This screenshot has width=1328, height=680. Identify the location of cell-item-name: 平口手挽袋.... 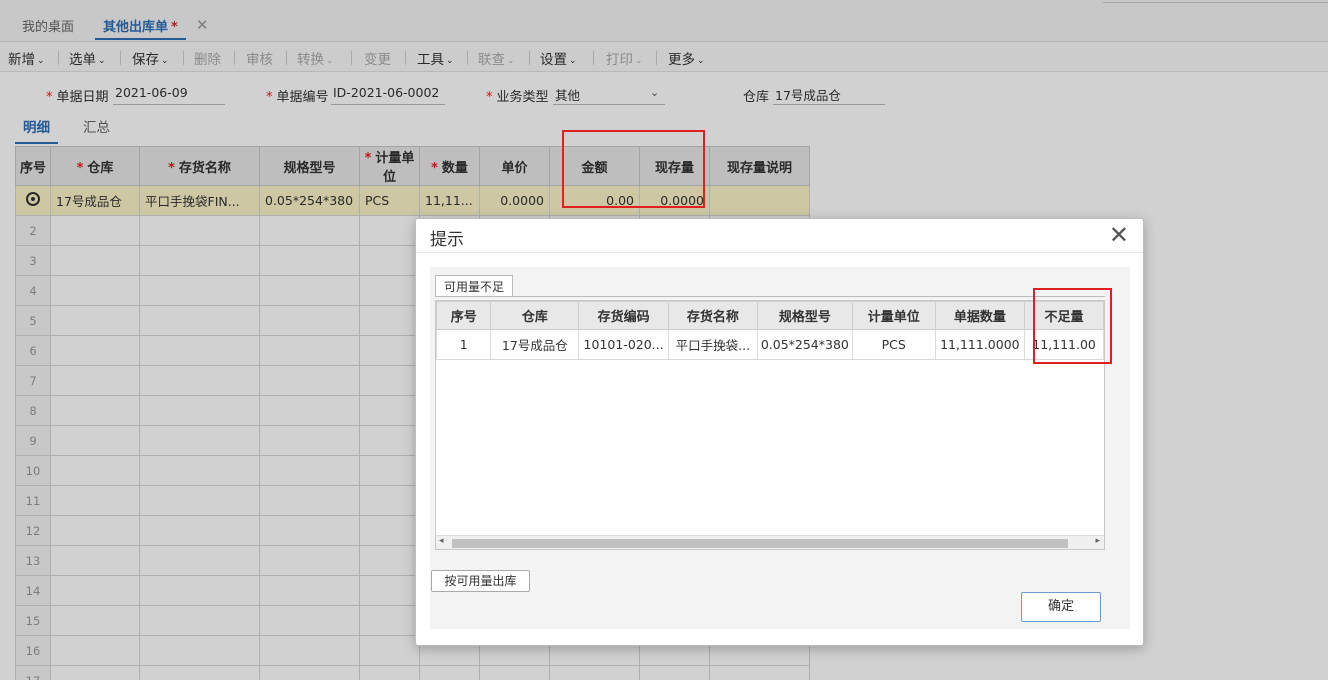
(712, 344).